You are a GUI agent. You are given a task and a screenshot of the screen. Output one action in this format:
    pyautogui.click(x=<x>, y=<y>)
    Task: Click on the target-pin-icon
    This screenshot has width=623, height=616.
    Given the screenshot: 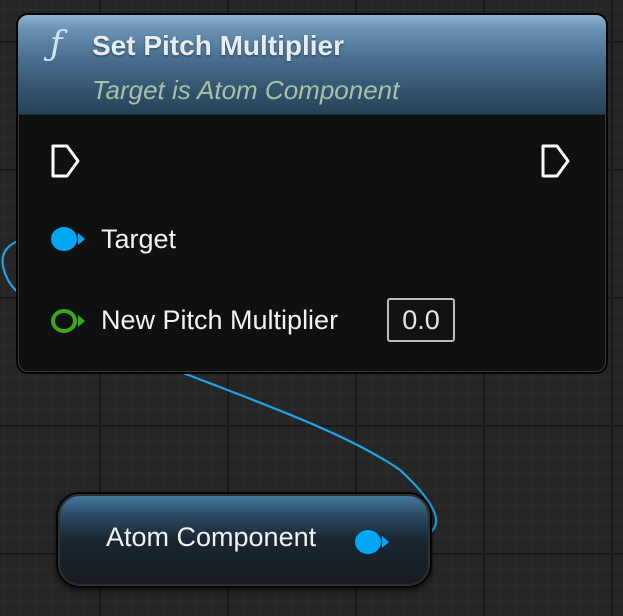 What is the action you would take?
    pyautogui.click(x=70, y=239)
    